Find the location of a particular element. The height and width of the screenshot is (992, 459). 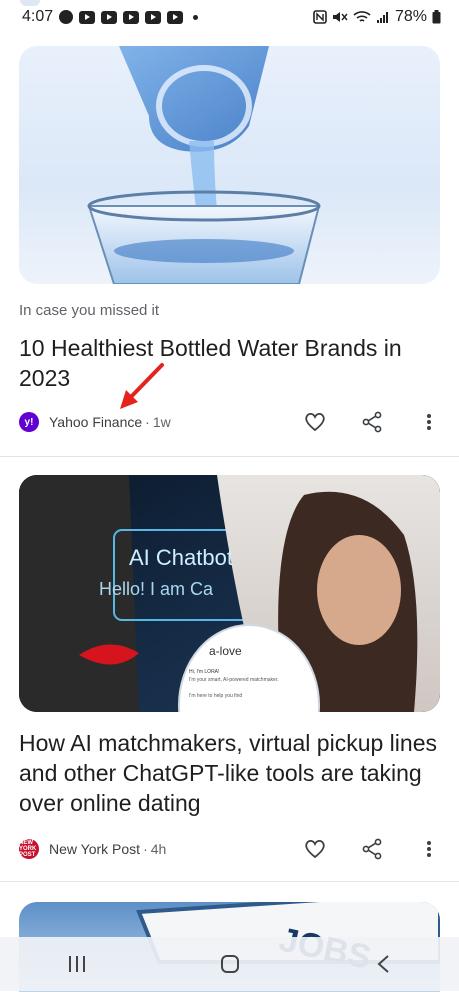

mute-icon is located at coordinates (340, 17).